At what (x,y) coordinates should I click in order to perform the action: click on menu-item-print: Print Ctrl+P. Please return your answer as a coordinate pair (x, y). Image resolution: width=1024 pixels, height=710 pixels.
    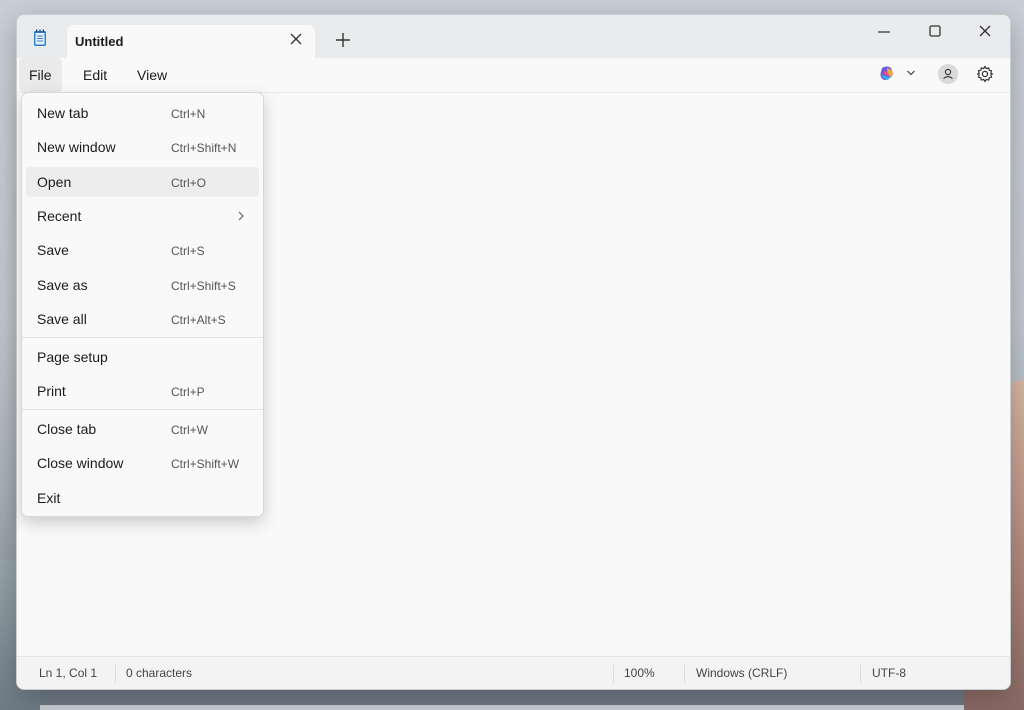
    Looking at the image, I should click on (142, 391).